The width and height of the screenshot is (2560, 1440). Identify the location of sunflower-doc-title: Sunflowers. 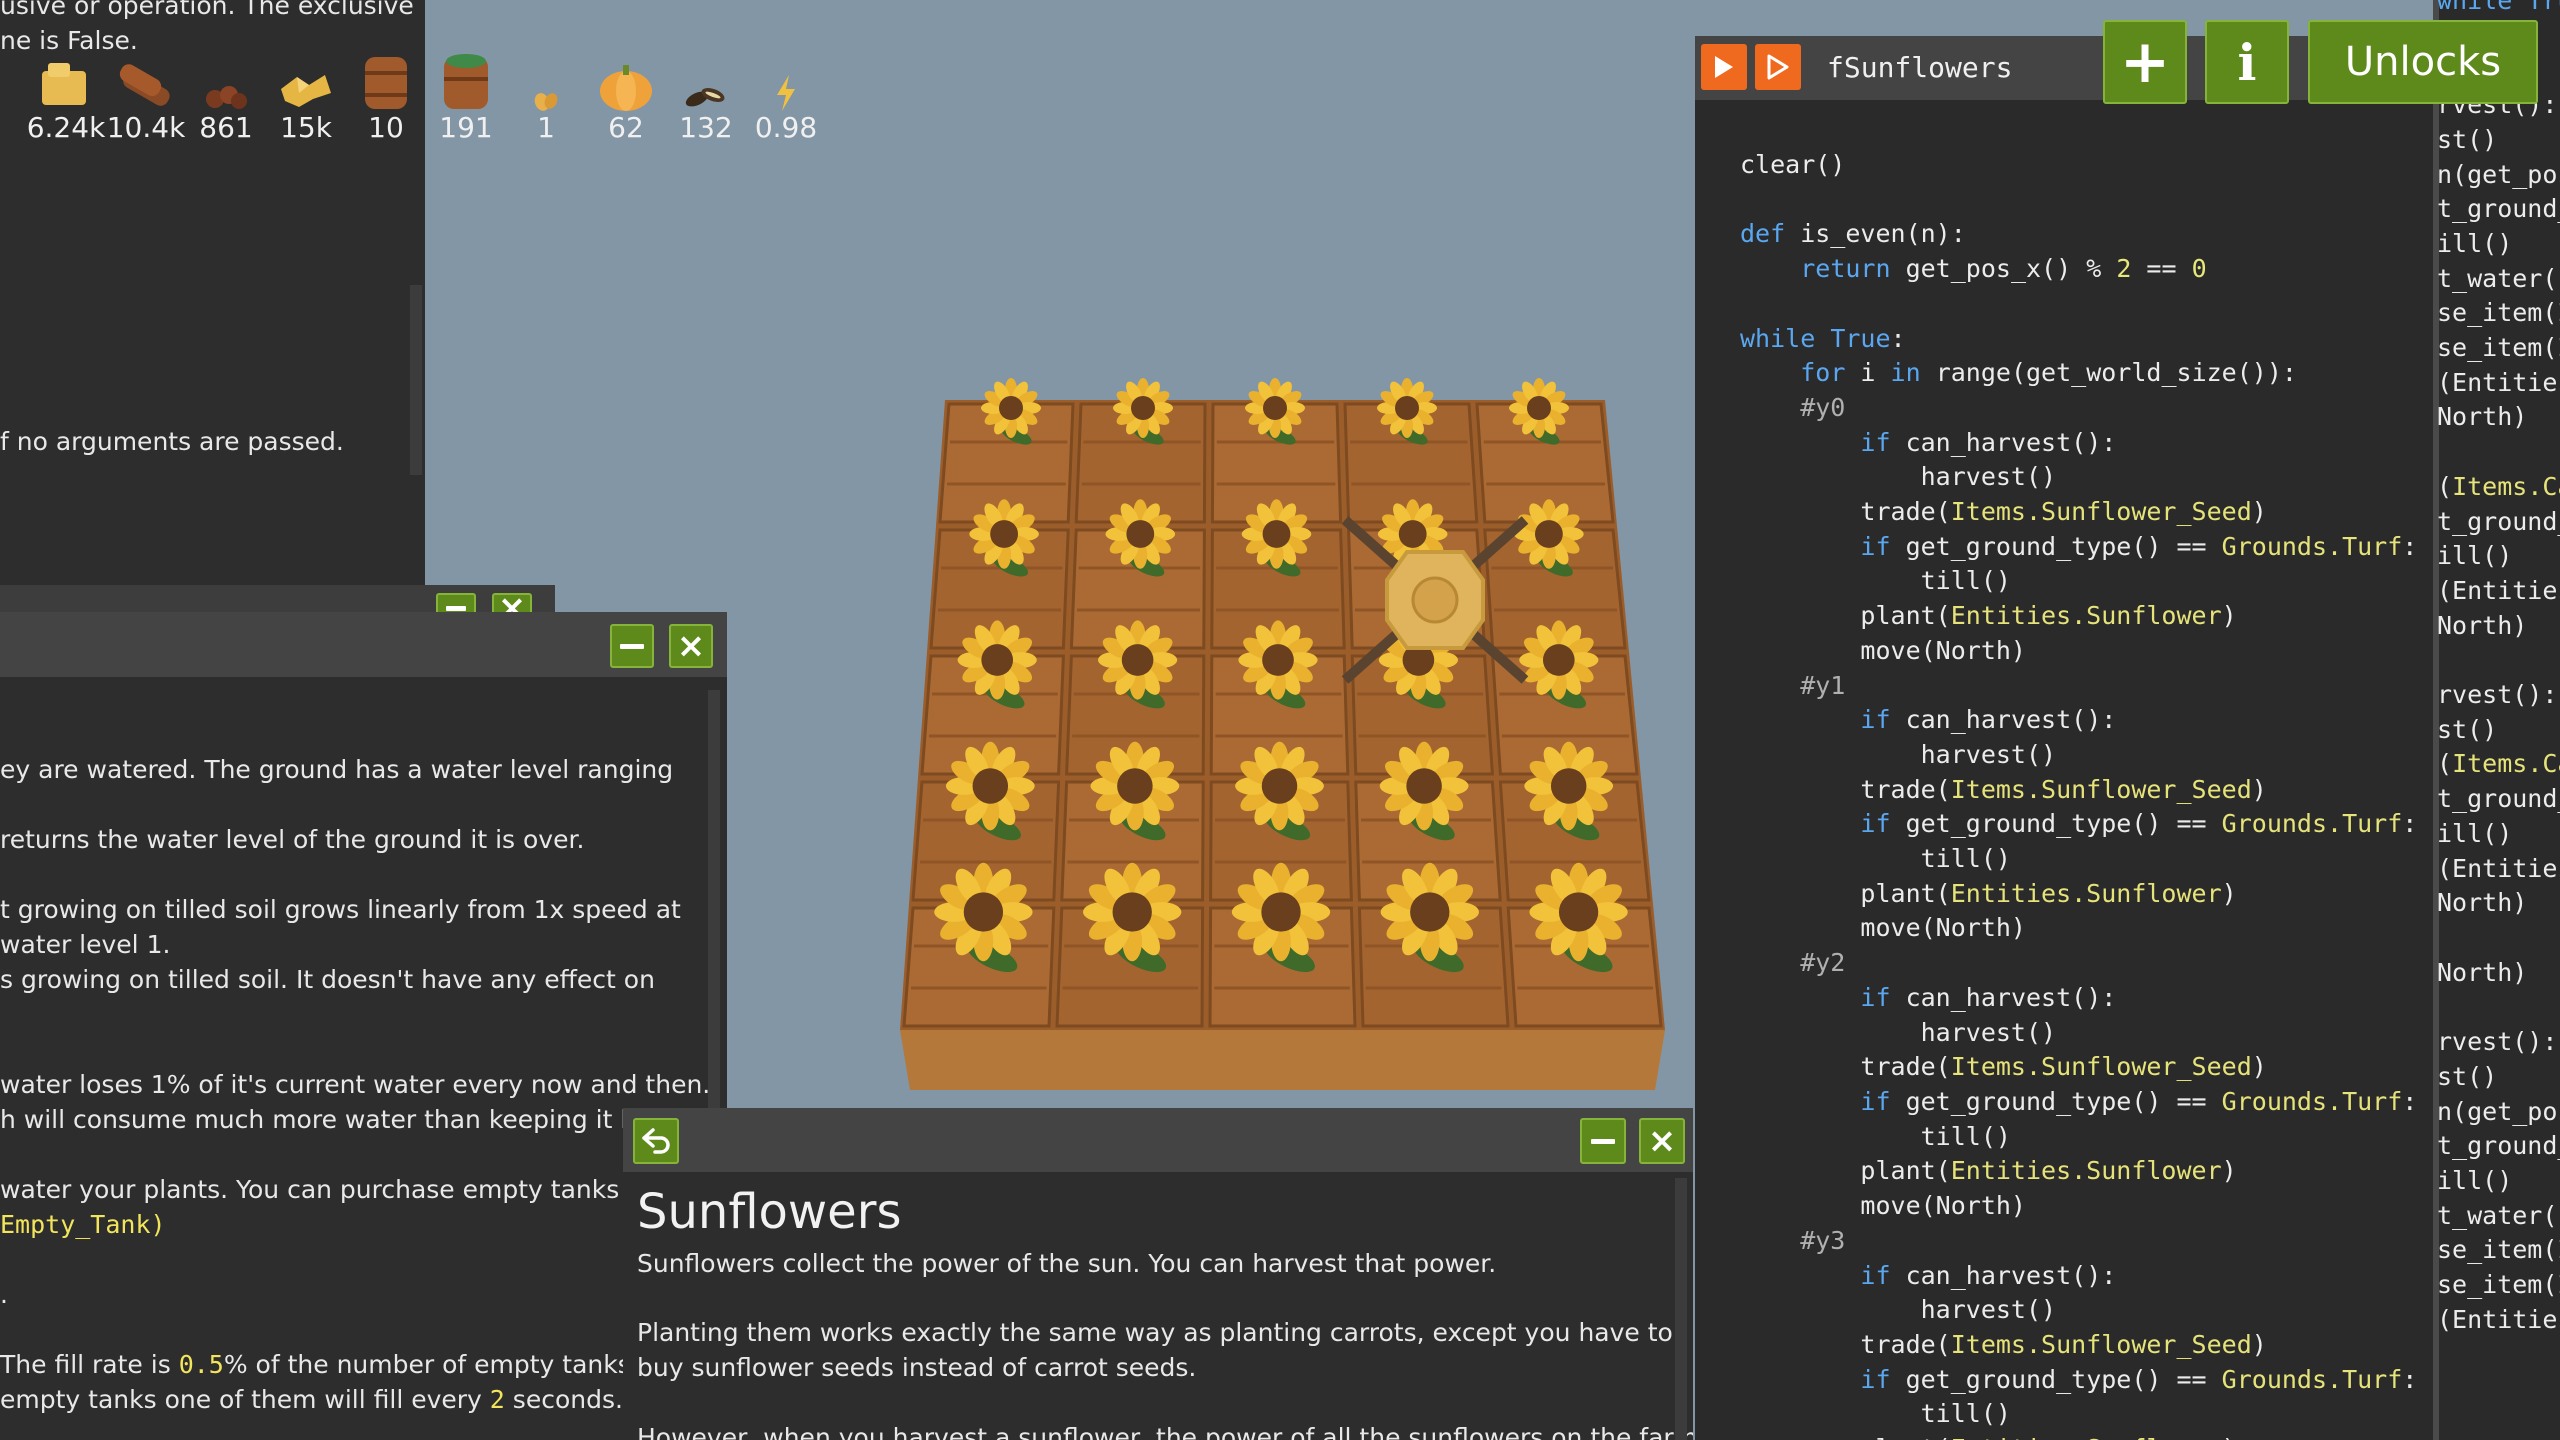
(769, 1212).